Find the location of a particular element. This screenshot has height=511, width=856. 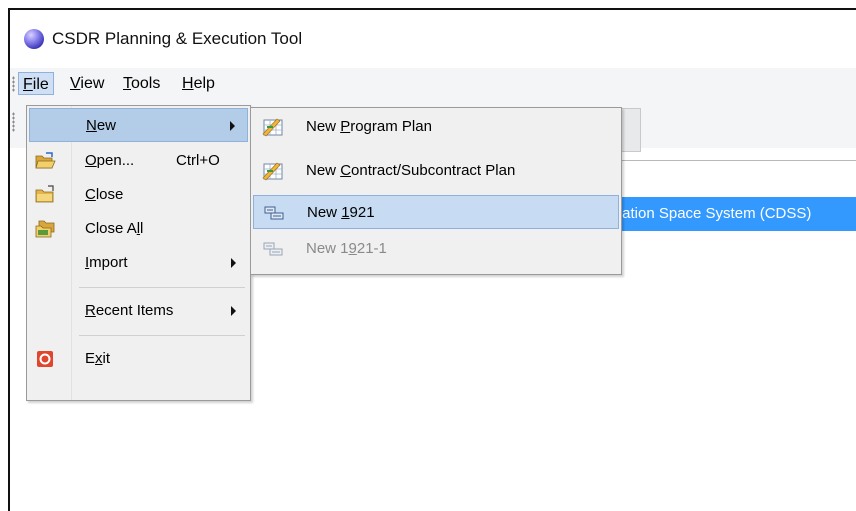

file-menu-recent-items: Recent Items is located at coordinates (138, 311).